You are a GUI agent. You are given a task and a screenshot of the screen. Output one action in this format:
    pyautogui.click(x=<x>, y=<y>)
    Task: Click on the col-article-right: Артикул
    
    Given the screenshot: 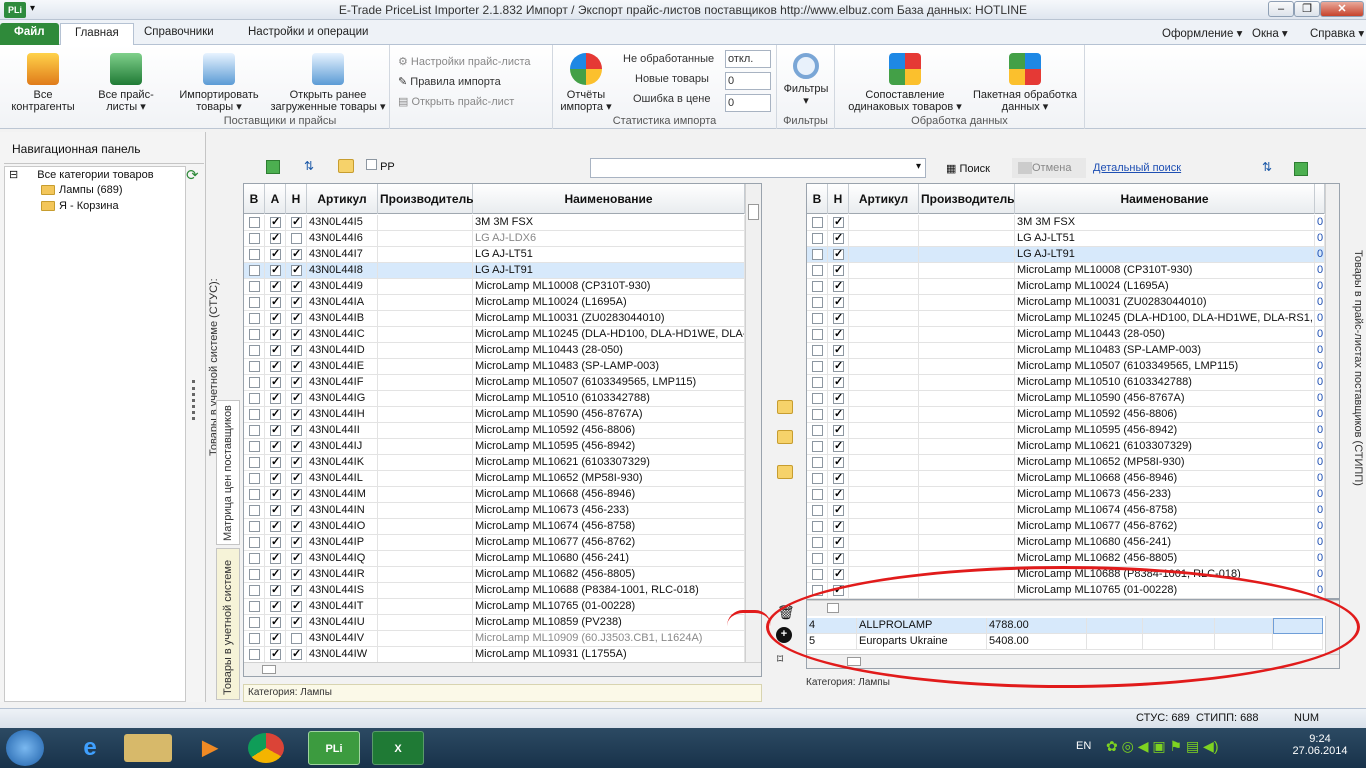 What is the action you would take?
    pyautogui.click(x=884, y=199)
    